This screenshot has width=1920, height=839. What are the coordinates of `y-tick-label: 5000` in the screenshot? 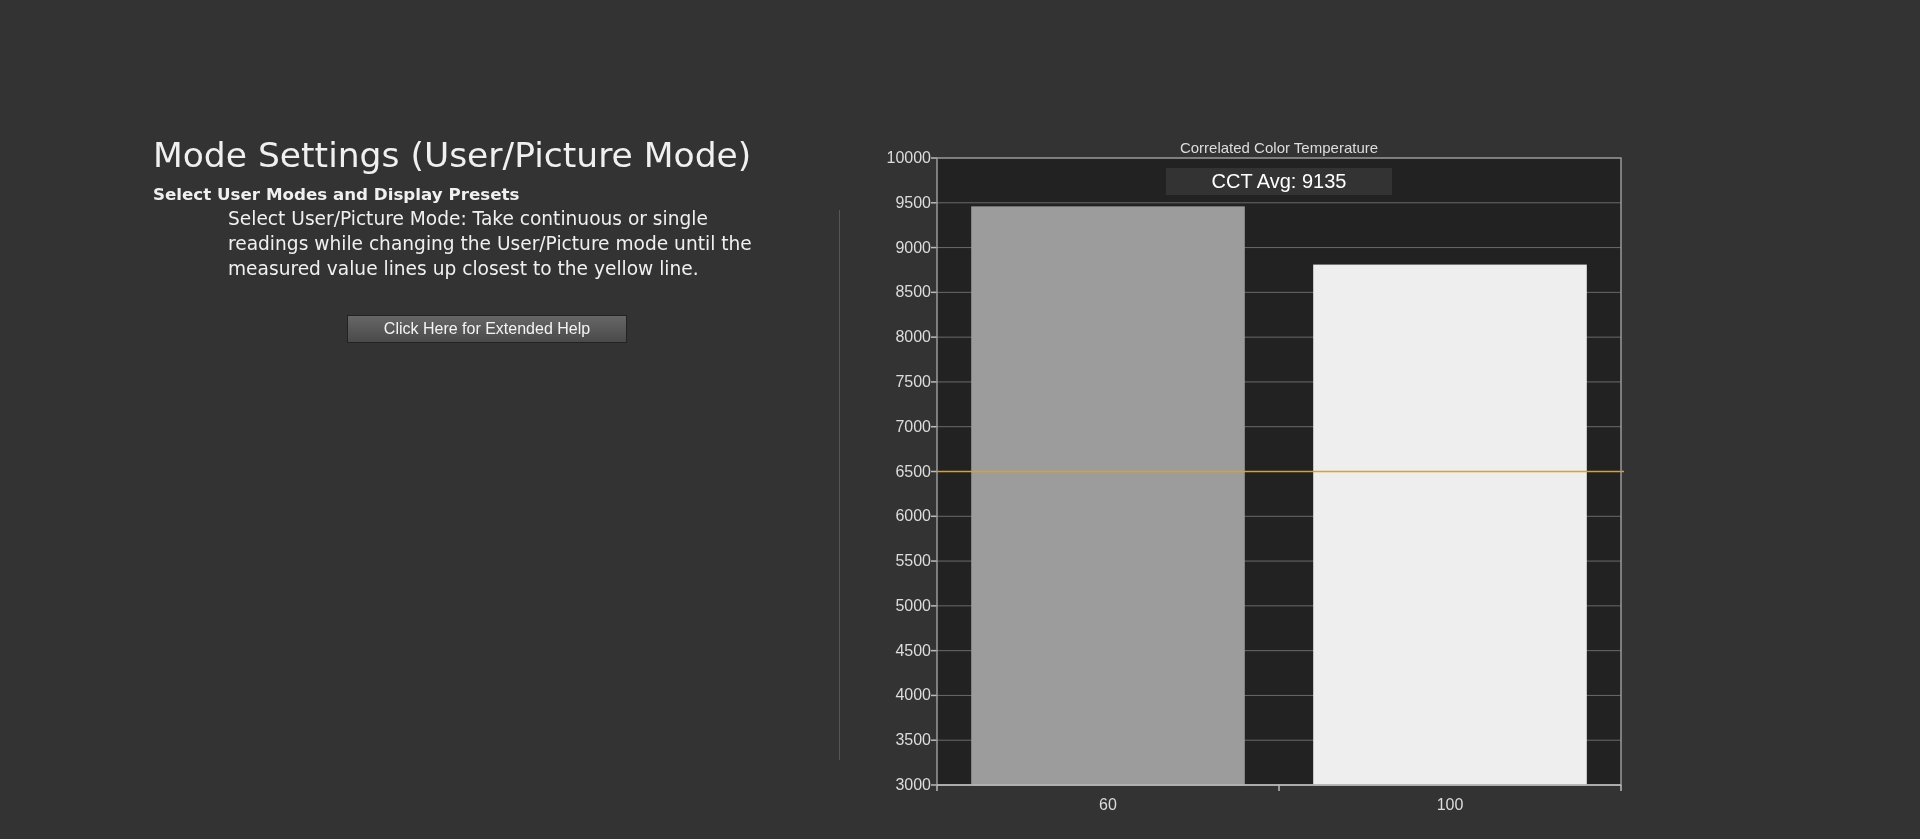 It's located at (913, 605).